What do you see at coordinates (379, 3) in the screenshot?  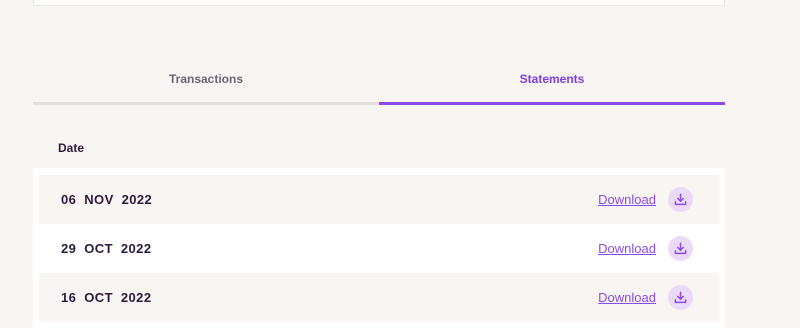 I see `top-card` at bounding box center [379, 3].